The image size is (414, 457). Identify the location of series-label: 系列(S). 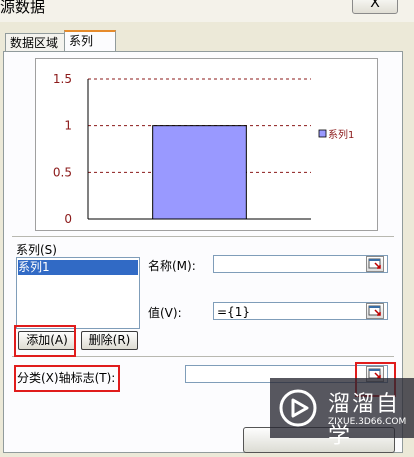
(36, 250).